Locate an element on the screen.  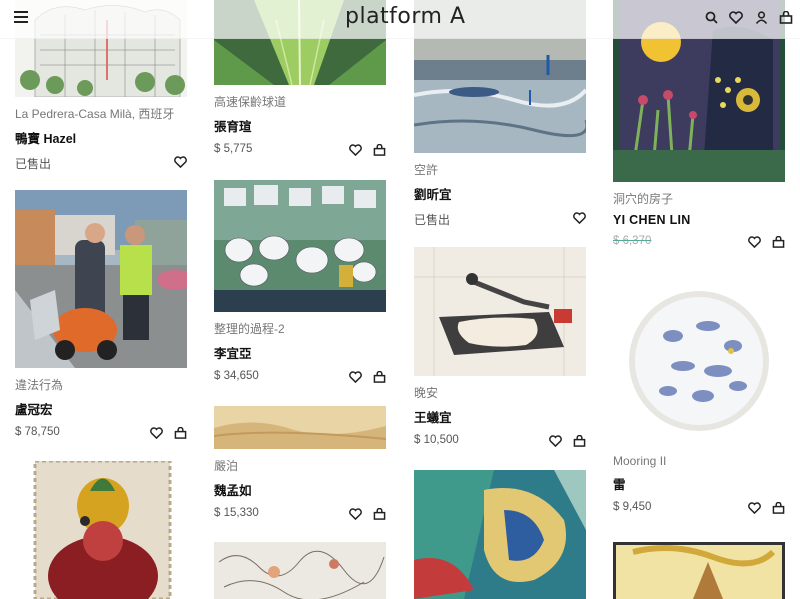
artwork-price: $ 5,775 is located at coordinates (233, 149).